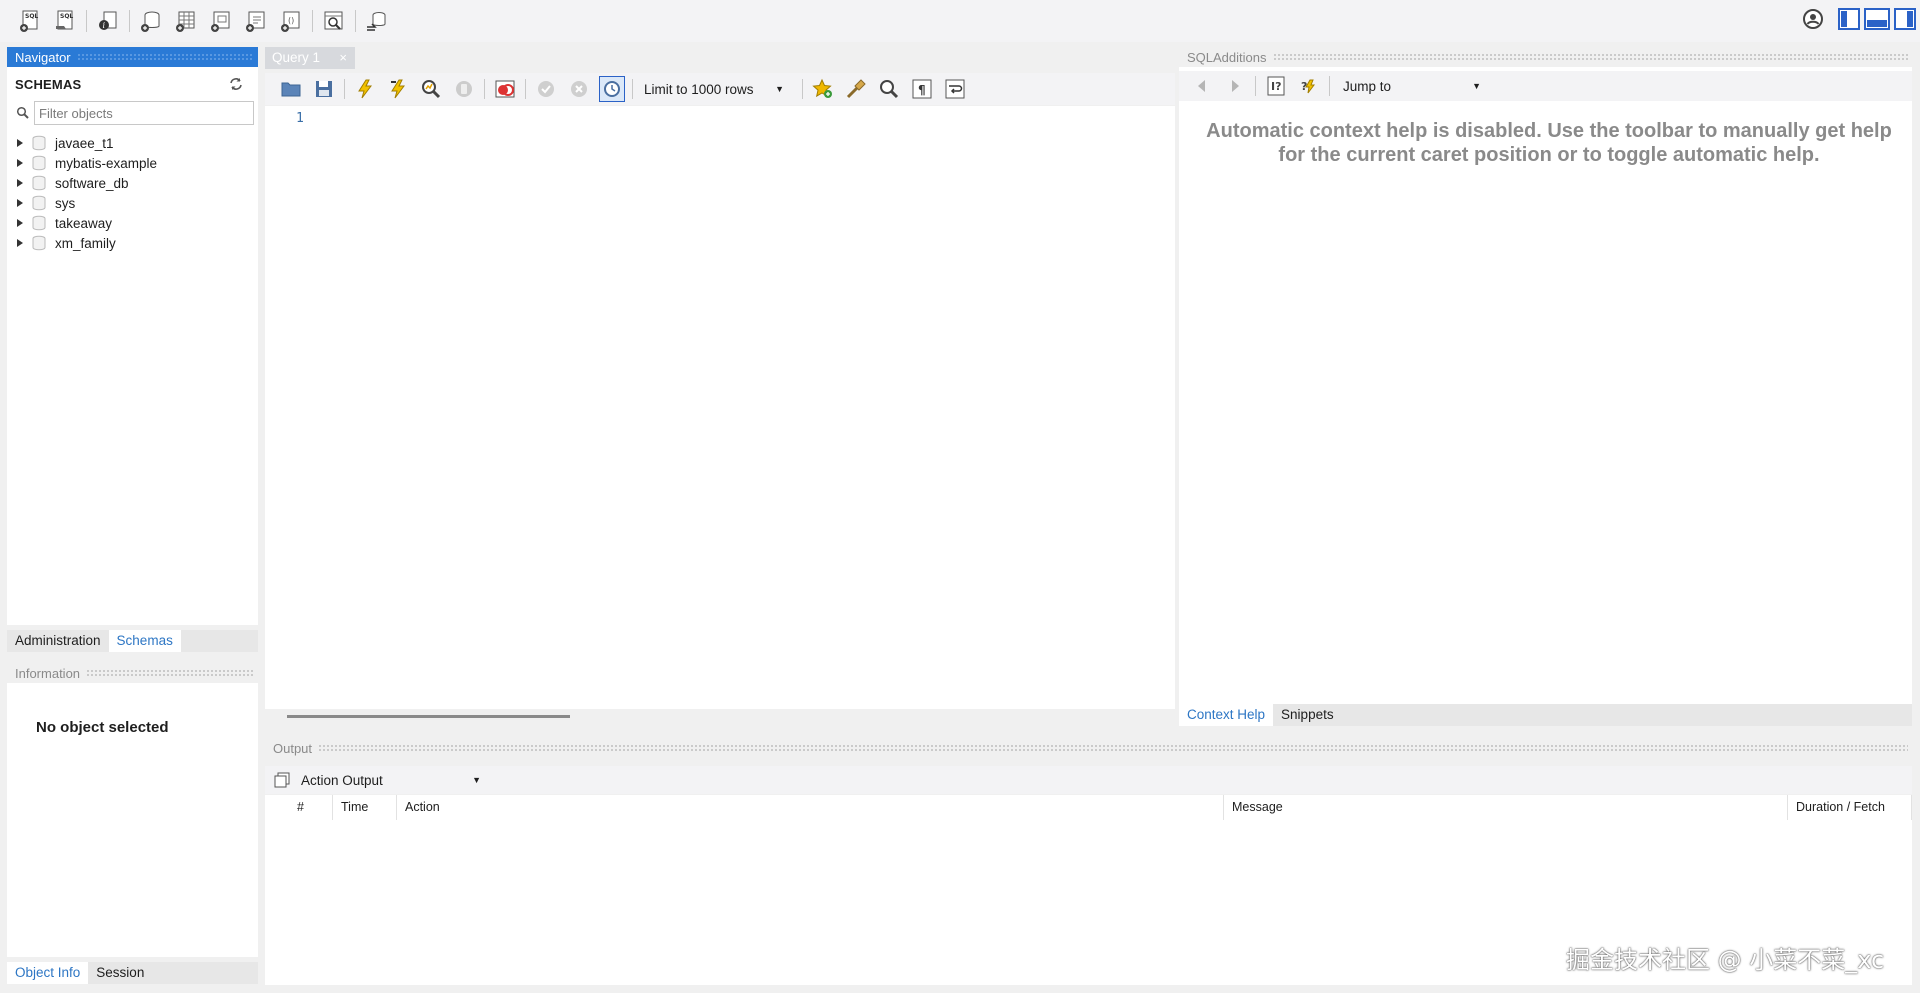  I want to click on tab-object-info: Object Info, so click(48, 973).